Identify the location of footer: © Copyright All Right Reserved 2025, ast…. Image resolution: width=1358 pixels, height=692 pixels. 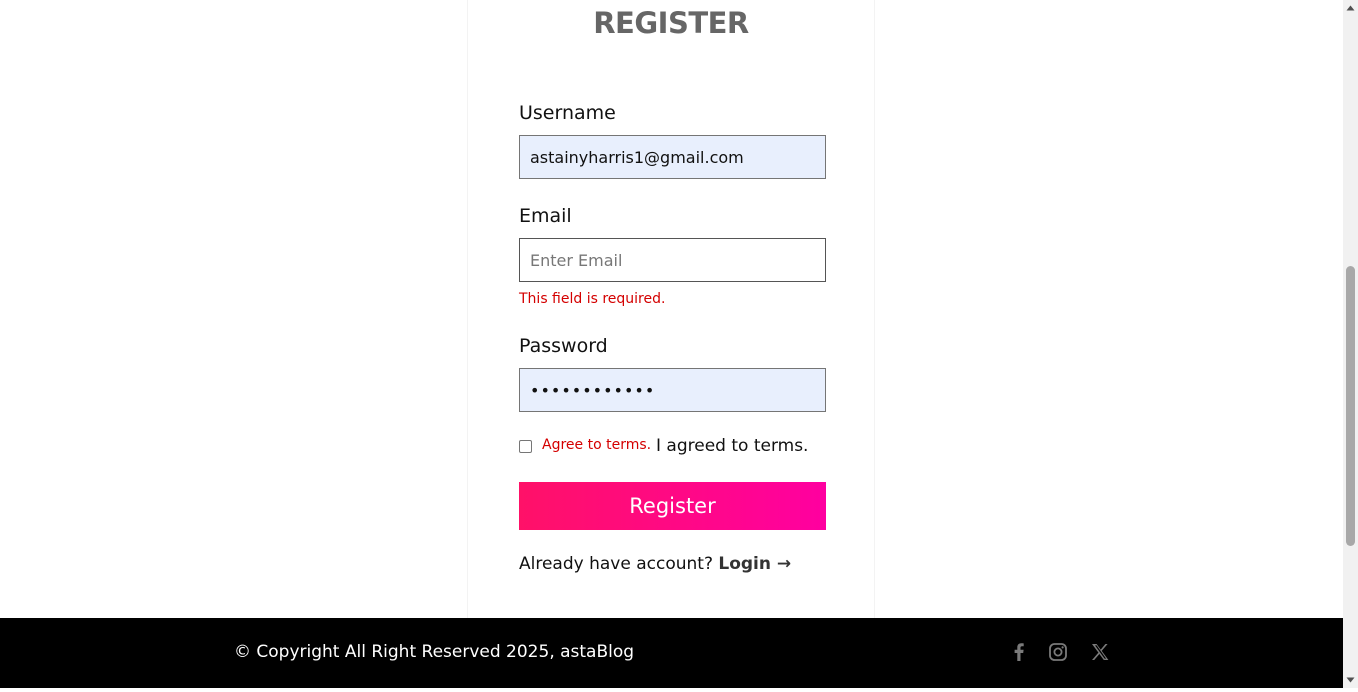
(671, 653).